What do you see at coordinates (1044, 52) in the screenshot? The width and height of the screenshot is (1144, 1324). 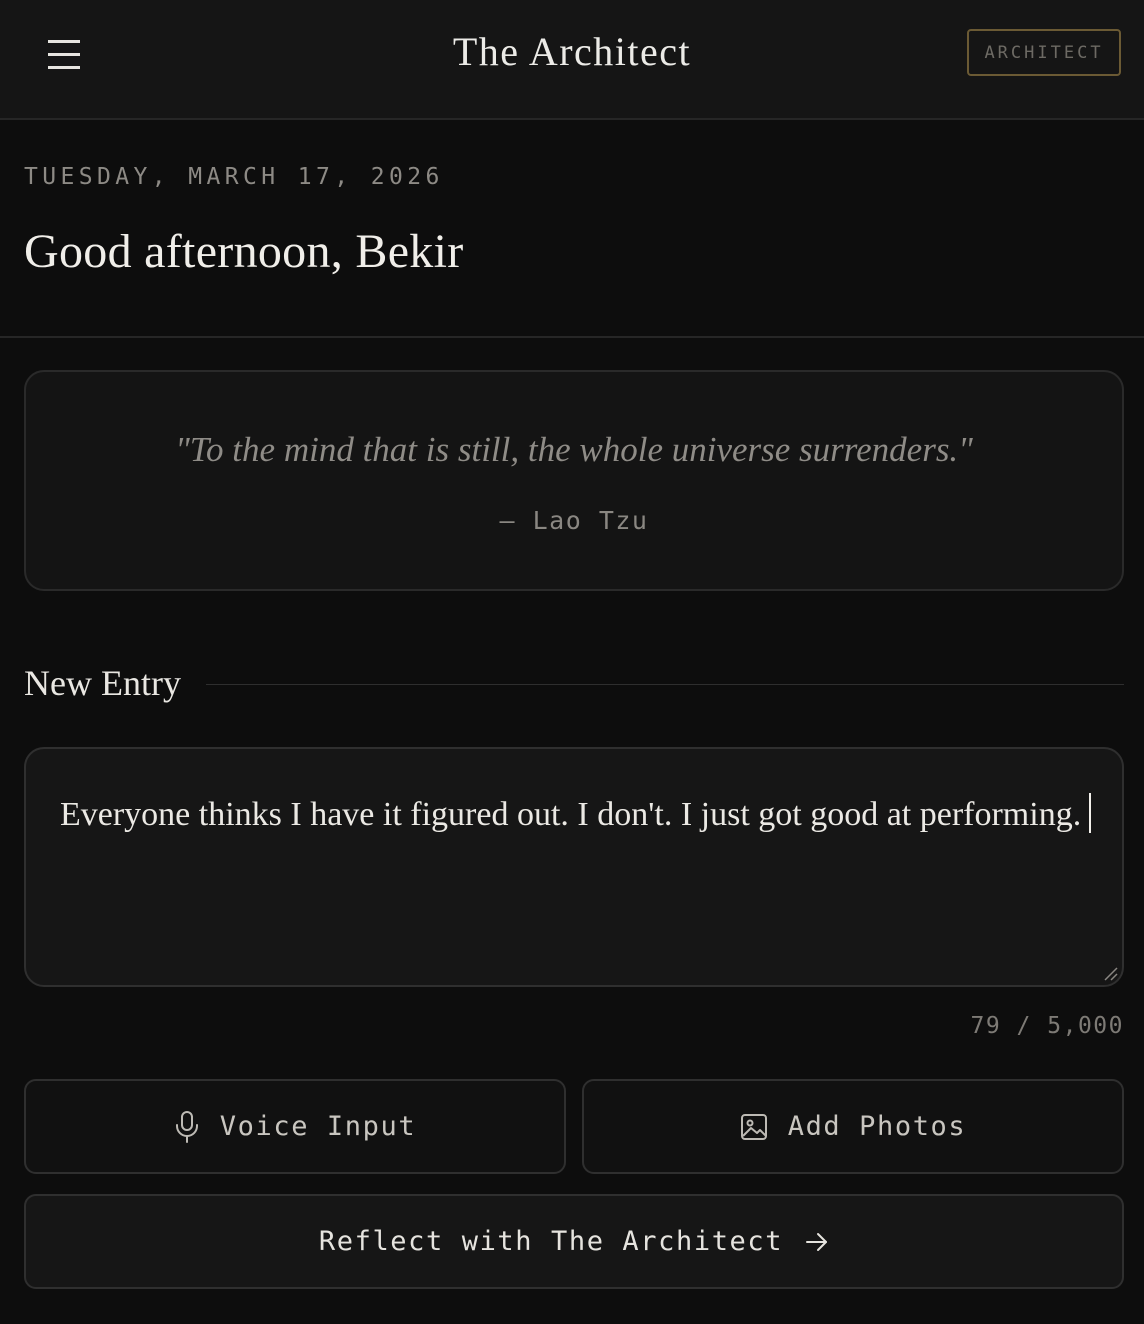 I see `architect-badge: ARCHITECT` at bounding box center [1044, 52].